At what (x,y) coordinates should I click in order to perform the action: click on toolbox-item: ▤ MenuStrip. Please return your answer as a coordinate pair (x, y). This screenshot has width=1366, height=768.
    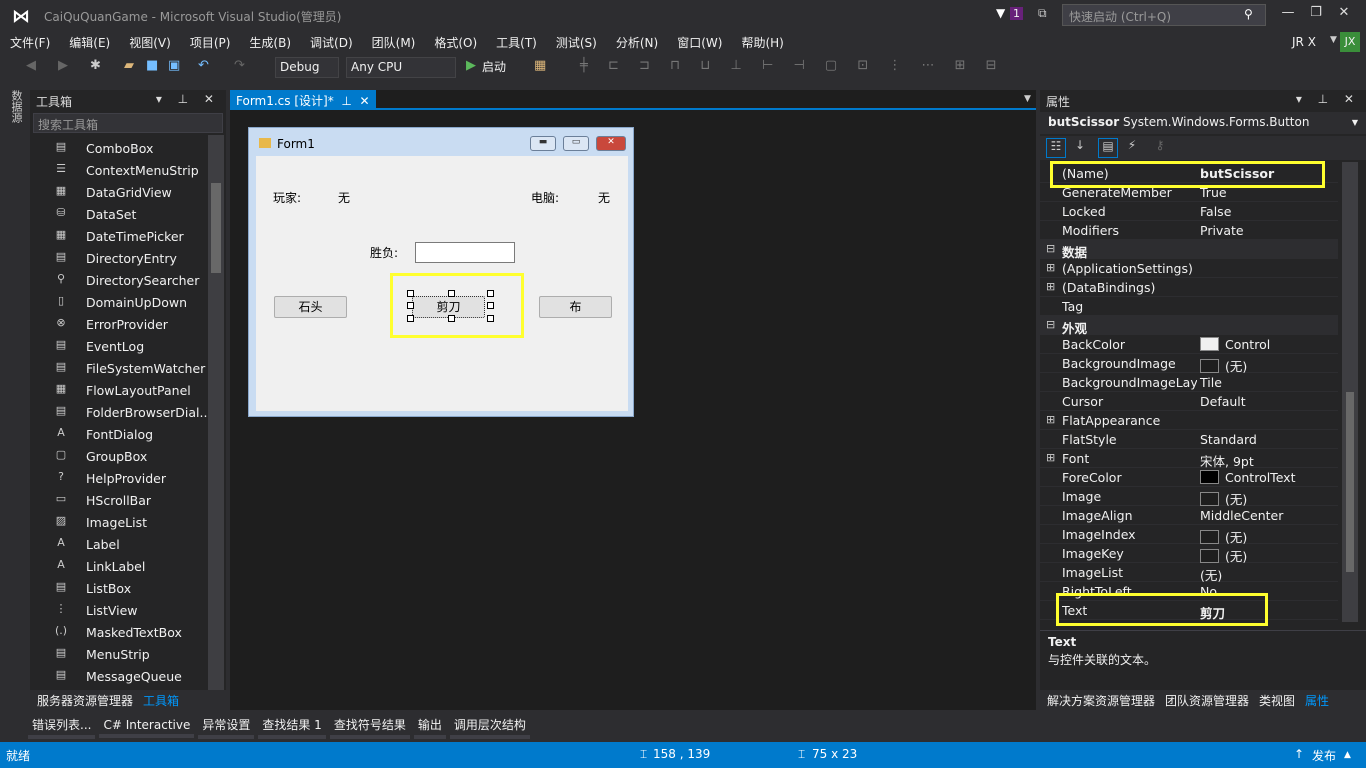
    Looking at the image, I should click on (119, 654).